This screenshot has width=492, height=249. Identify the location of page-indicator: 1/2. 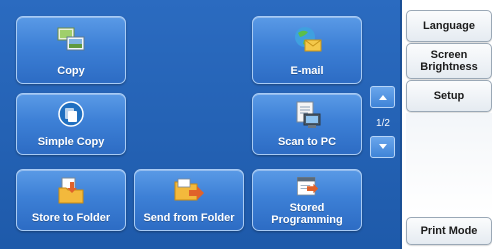
(383, 123).